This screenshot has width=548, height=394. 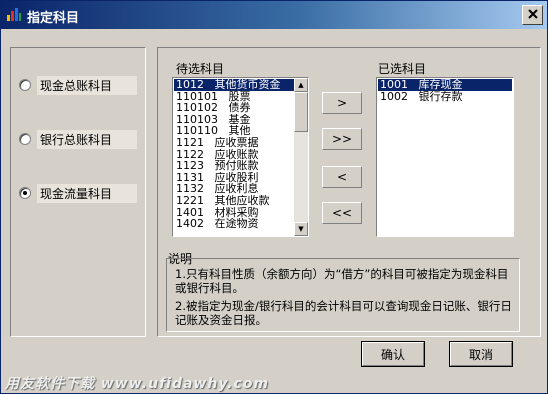 What do you see at coordinates (234, 143) in the screenshot?
I see `list-item: 1121 应收票据` at bounding box center [234, 143].